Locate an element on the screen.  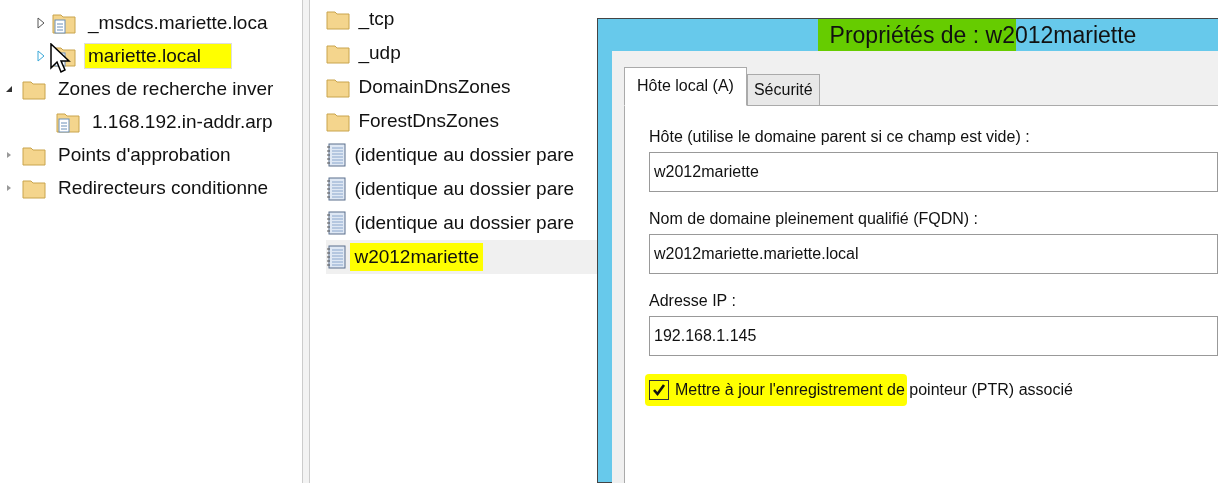
field-label: Adresse IP : is located at coordinates (693, 301).